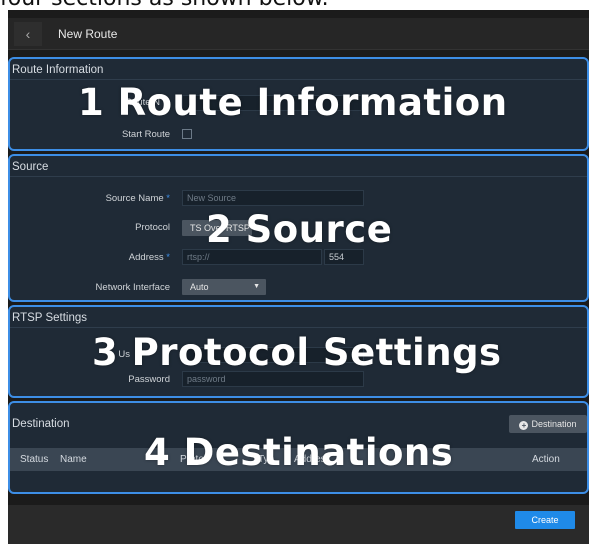 This screenshot has width=589, height=544. Describe the element at coordinates (152, 227) in the screenshot. I see `protocol-label: Protocol` at that location.